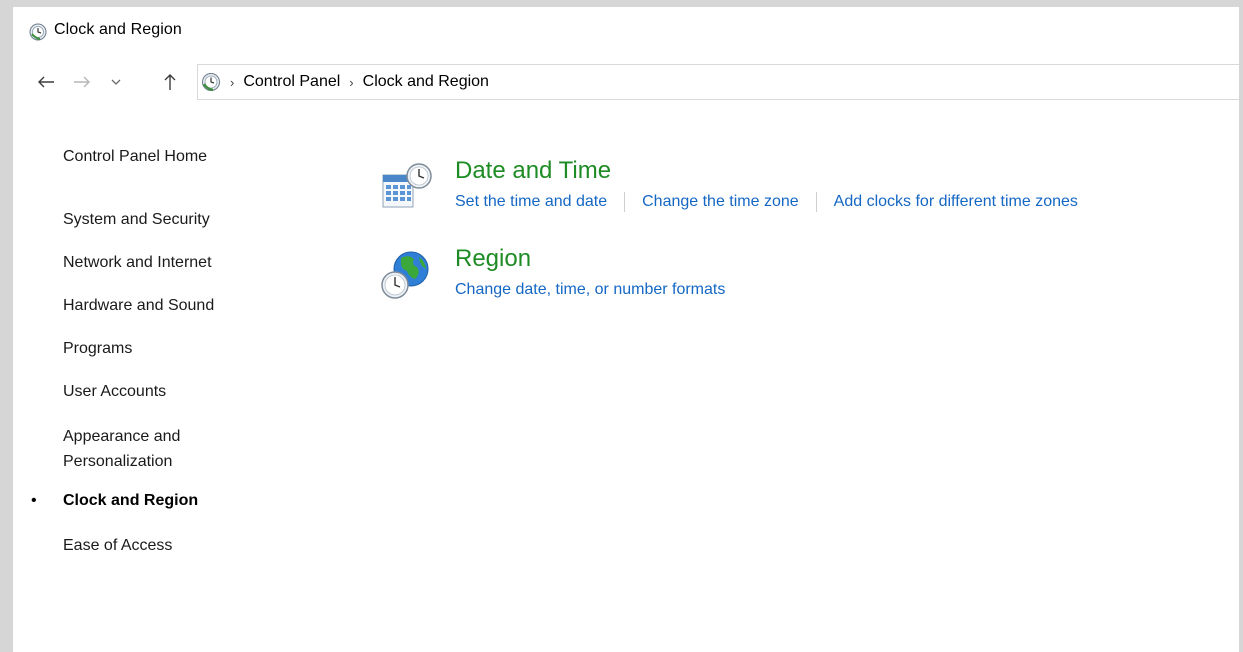  What do you see at coordinates (493, 259) in the screenshot?
I see `region-title-link: Region` at bounding box center [493, 259].